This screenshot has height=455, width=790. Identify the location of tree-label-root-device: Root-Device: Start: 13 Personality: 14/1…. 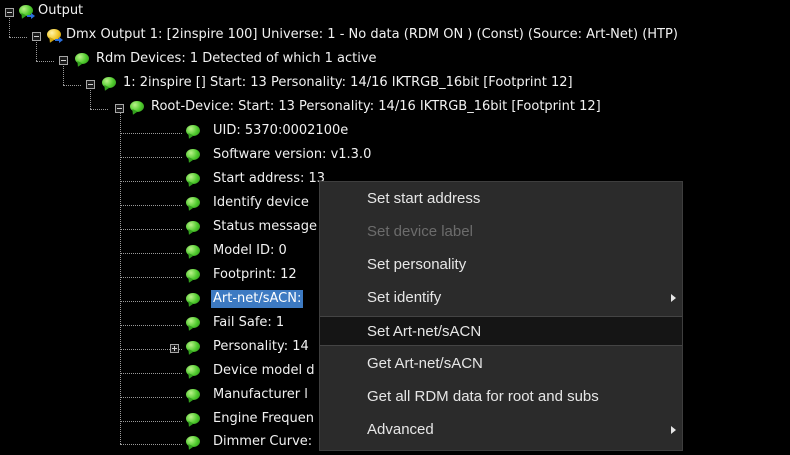
(376, 106).